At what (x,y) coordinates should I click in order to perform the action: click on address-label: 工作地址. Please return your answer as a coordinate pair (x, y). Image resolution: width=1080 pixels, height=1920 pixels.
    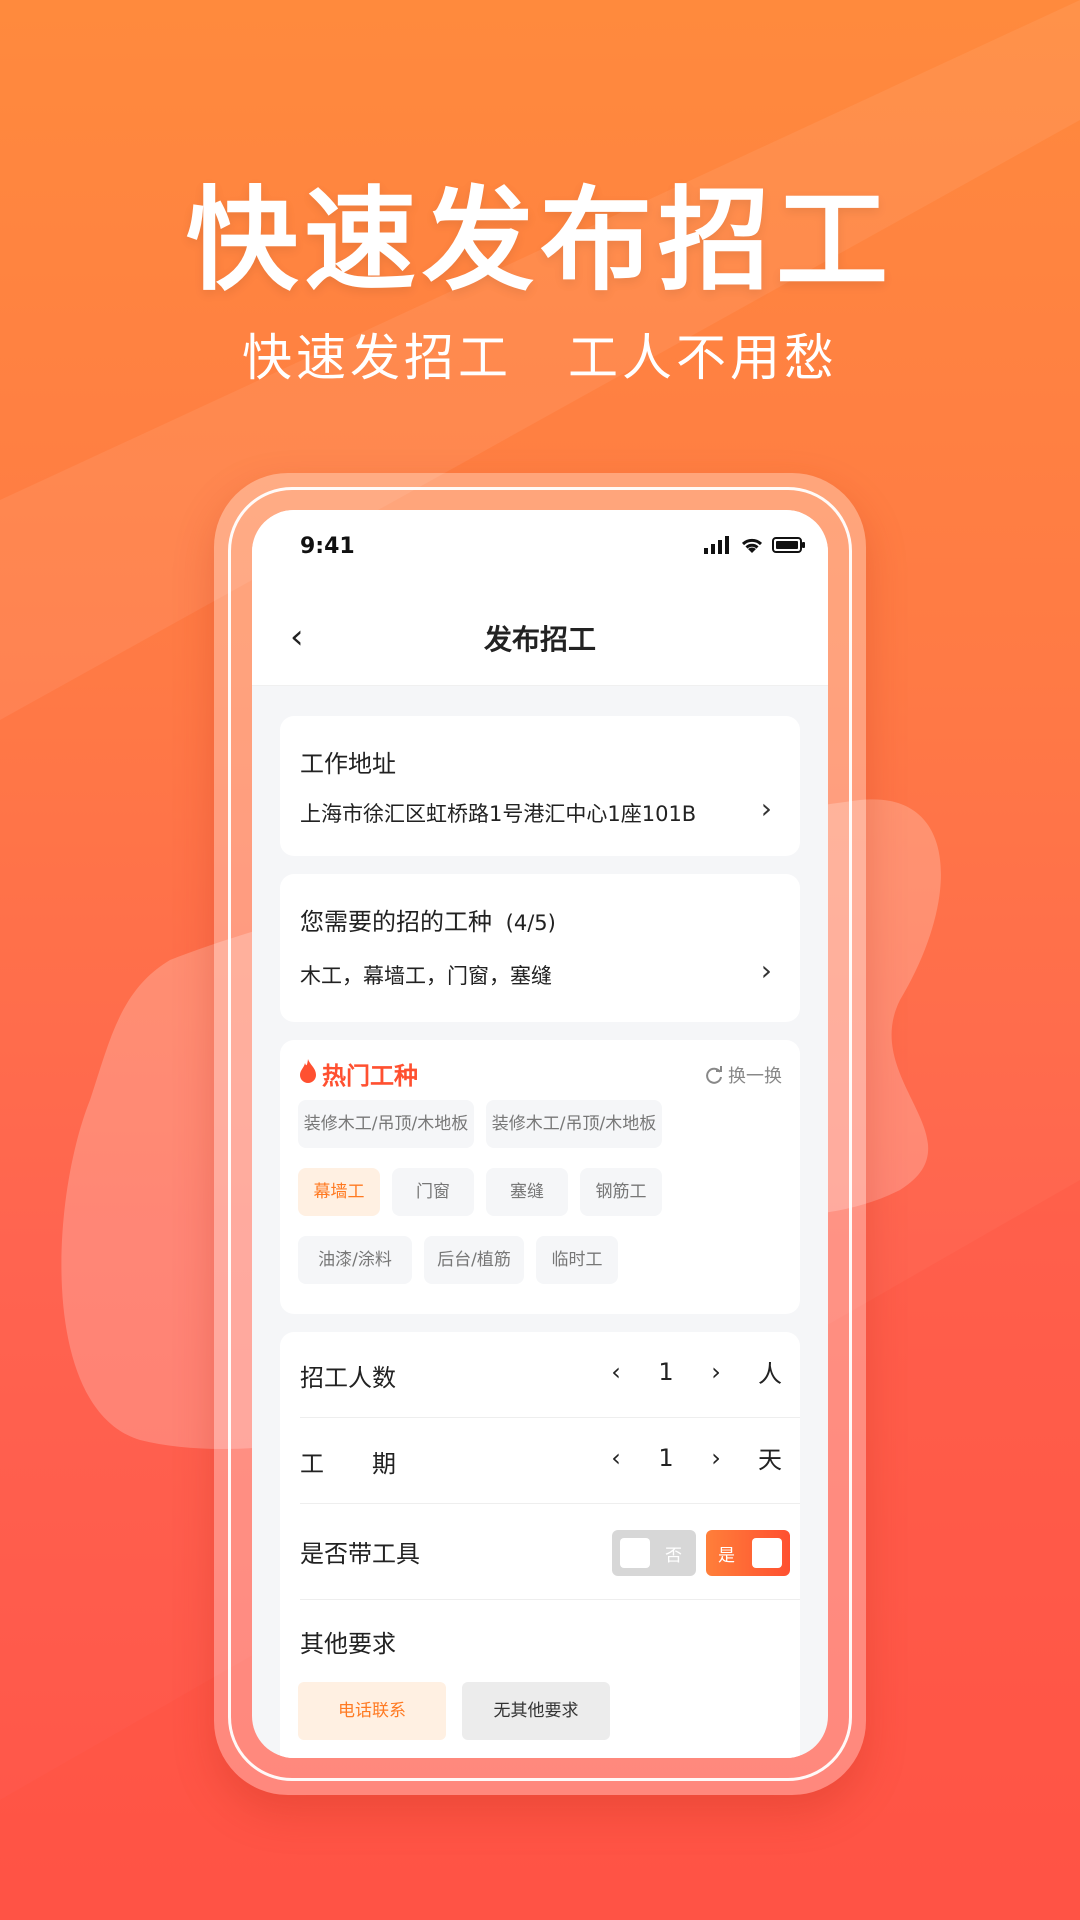
    Looking at the image, I should click on (348, 764).